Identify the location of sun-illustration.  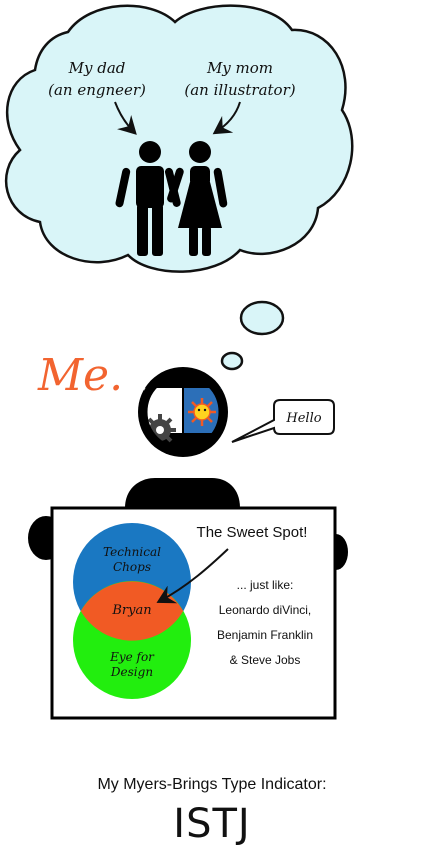
(202, 412).